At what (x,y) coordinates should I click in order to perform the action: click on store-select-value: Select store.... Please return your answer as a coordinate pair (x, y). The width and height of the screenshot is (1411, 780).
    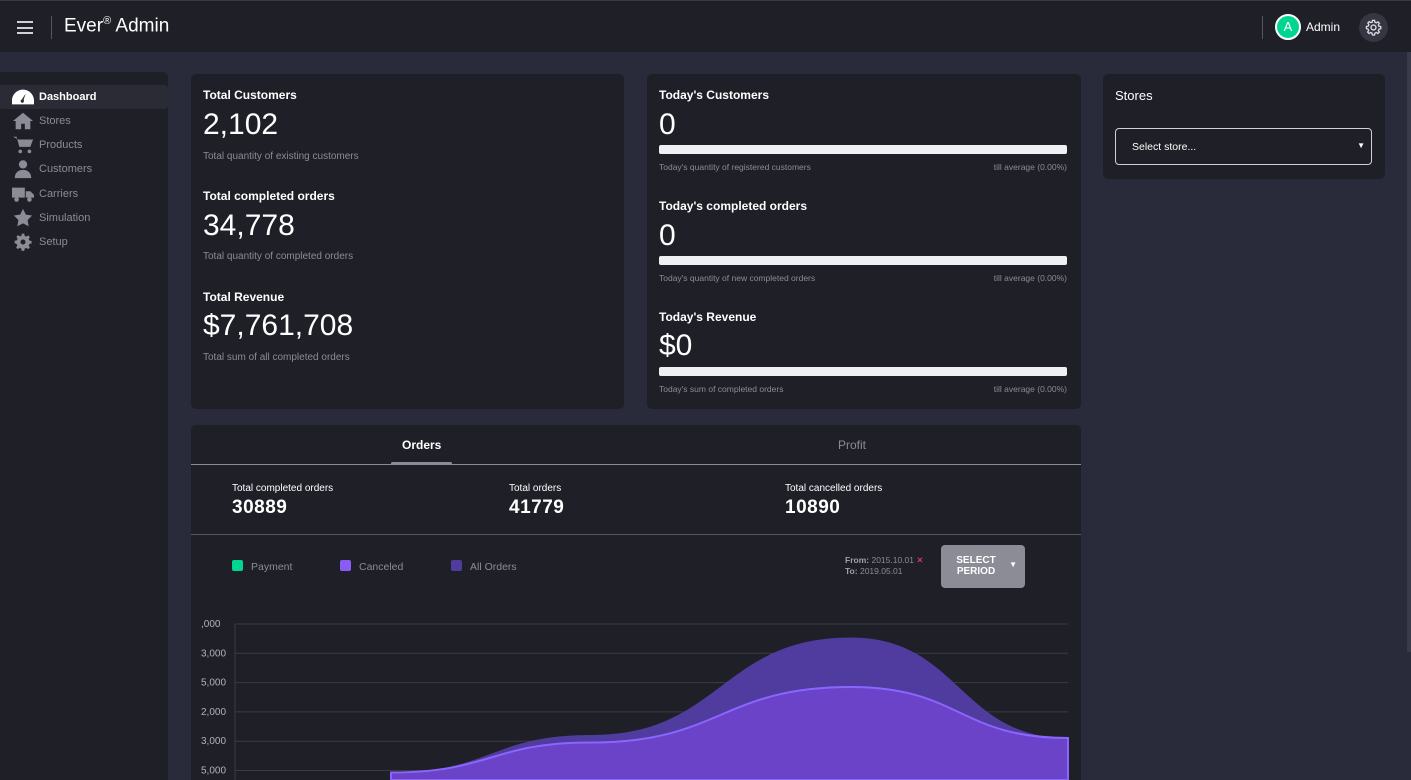
    Looking at the image, I should click on (1164, 147).